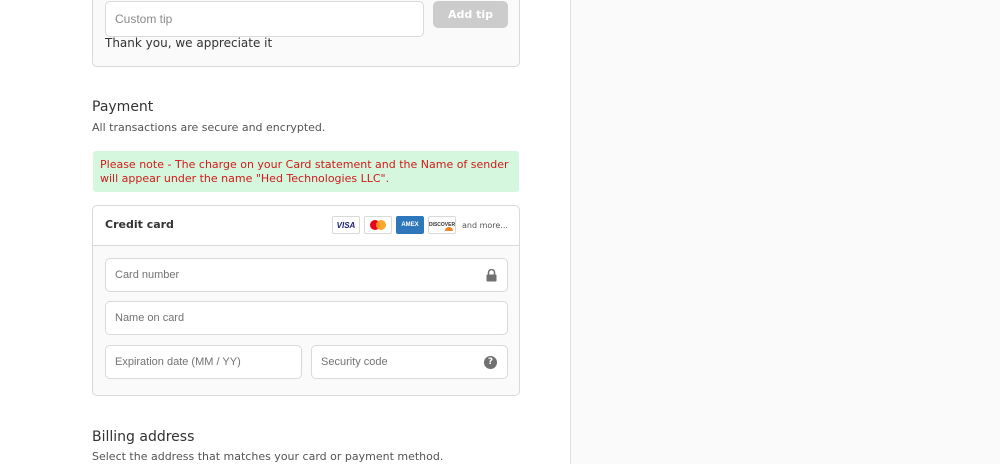  What do you see at coordinates (123, 107) in the screenshot?
I see `payment-title: Payment` at bounding box center [123, 107].